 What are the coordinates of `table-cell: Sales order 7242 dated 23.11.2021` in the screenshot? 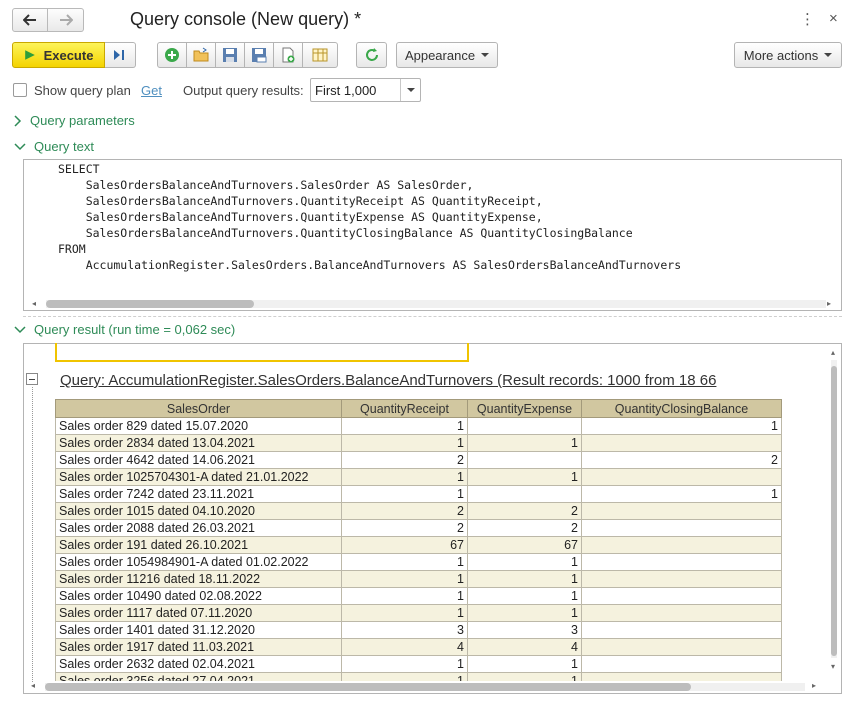 It's located at (198, 494).